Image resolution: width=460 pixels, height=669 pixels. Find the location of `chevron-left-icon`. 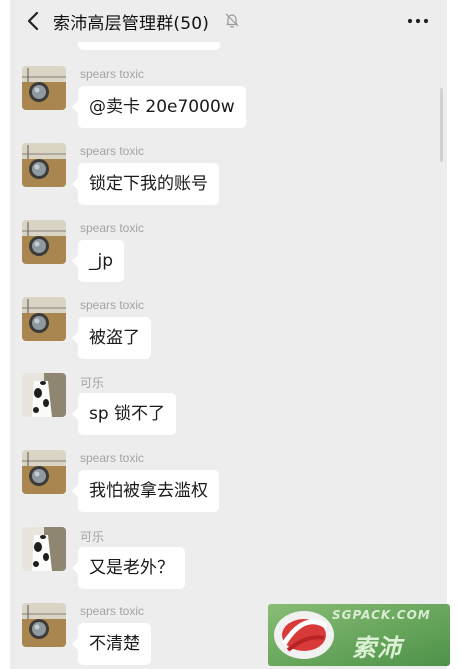

chevron-left-icon is located at coordinates (34, 21).